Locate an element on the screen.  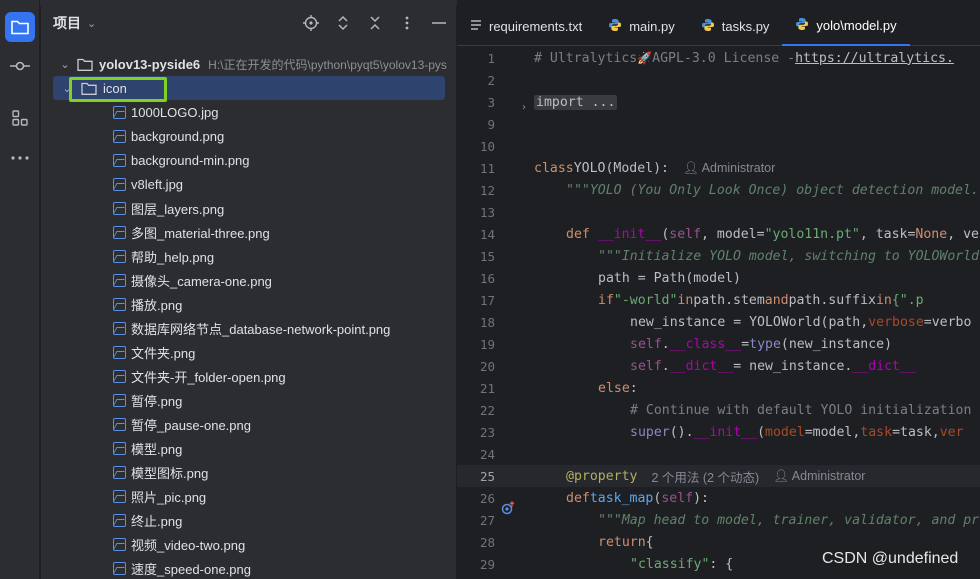
code-text: path = Path(model) is located at coordinates (669, 278).